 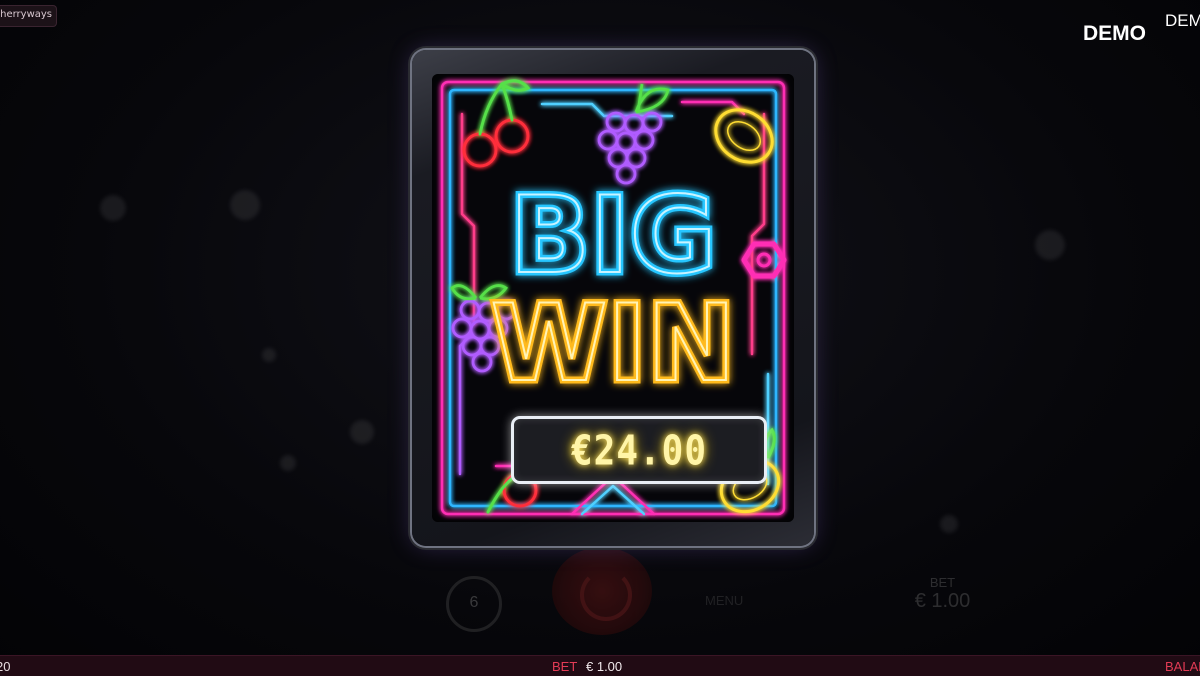 What do you see at coordinates (764, 260) in the screenshot?
I see `hex-nut-icon` at bounding box center [764, 260].